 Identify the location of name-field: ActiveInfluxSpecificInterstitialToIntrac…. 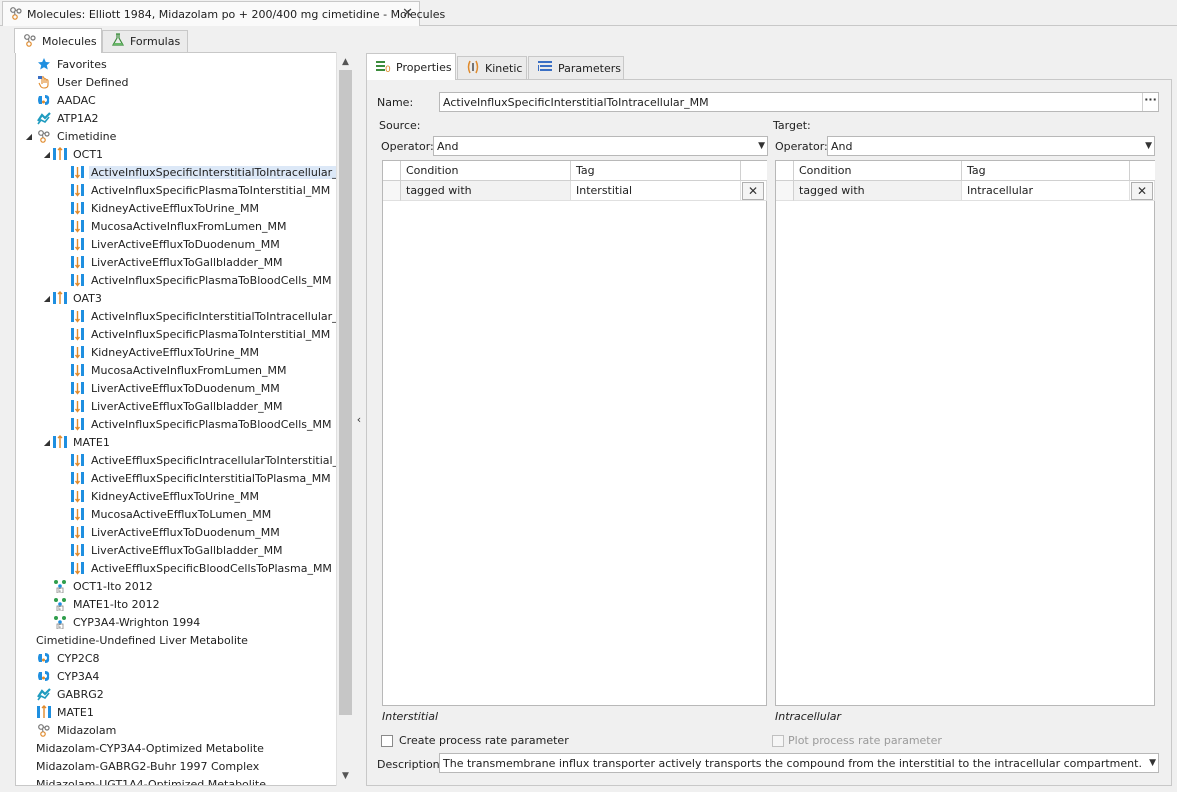
(799, 102).